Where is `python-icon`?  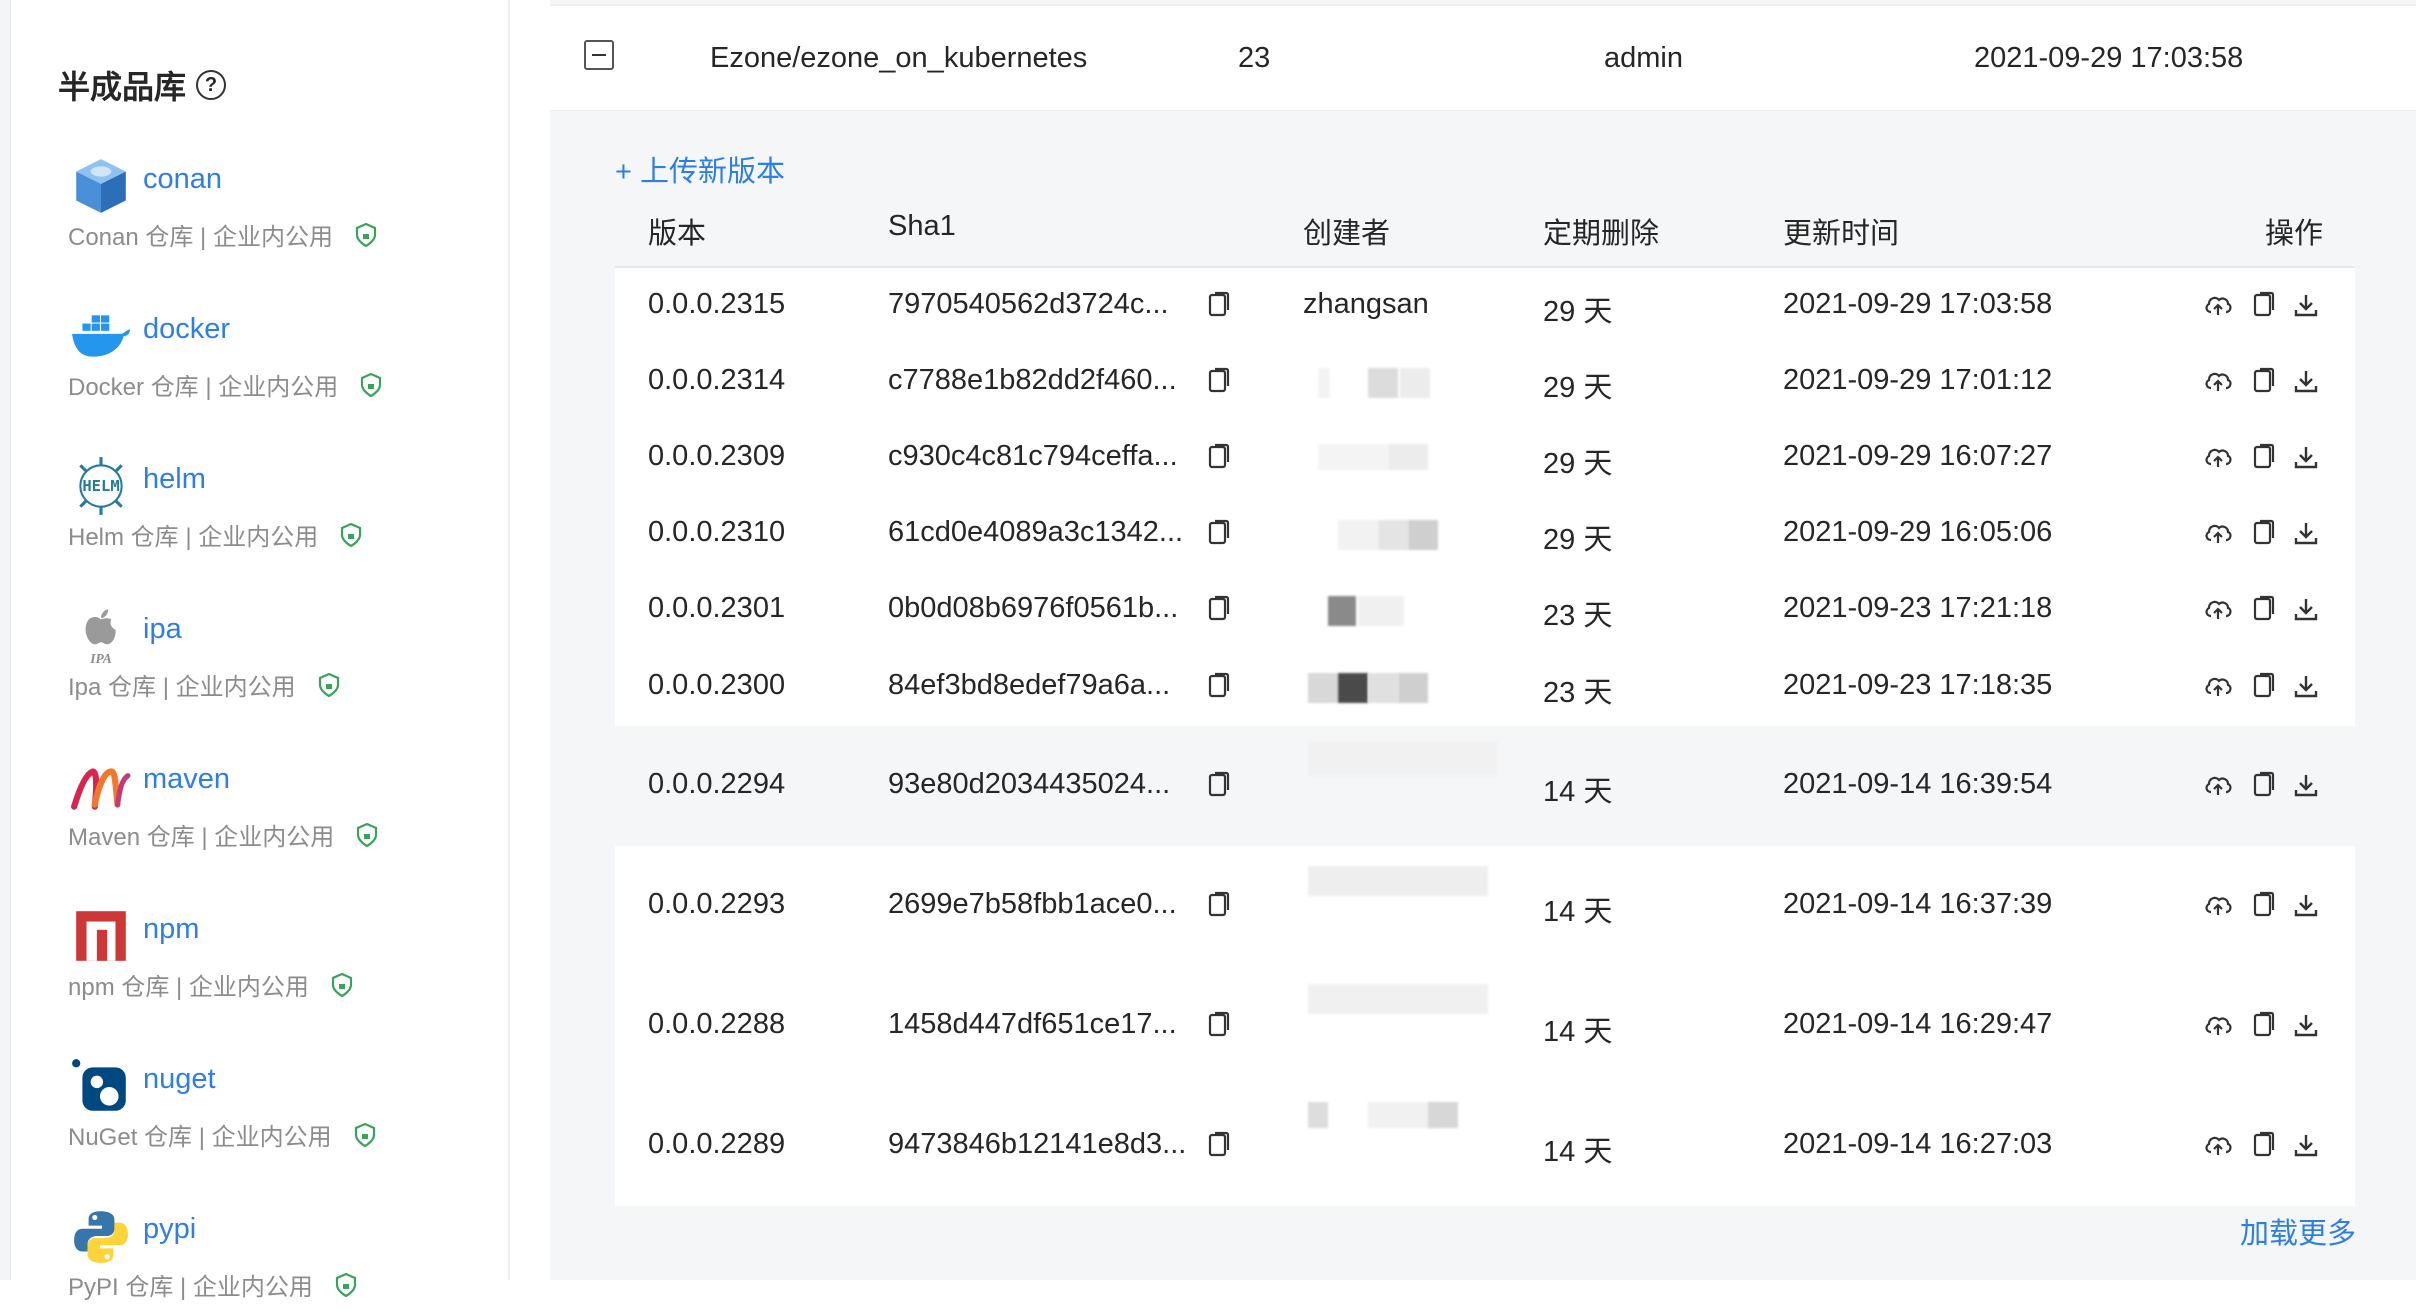
python-icon is located at coordinates (101, 1237).